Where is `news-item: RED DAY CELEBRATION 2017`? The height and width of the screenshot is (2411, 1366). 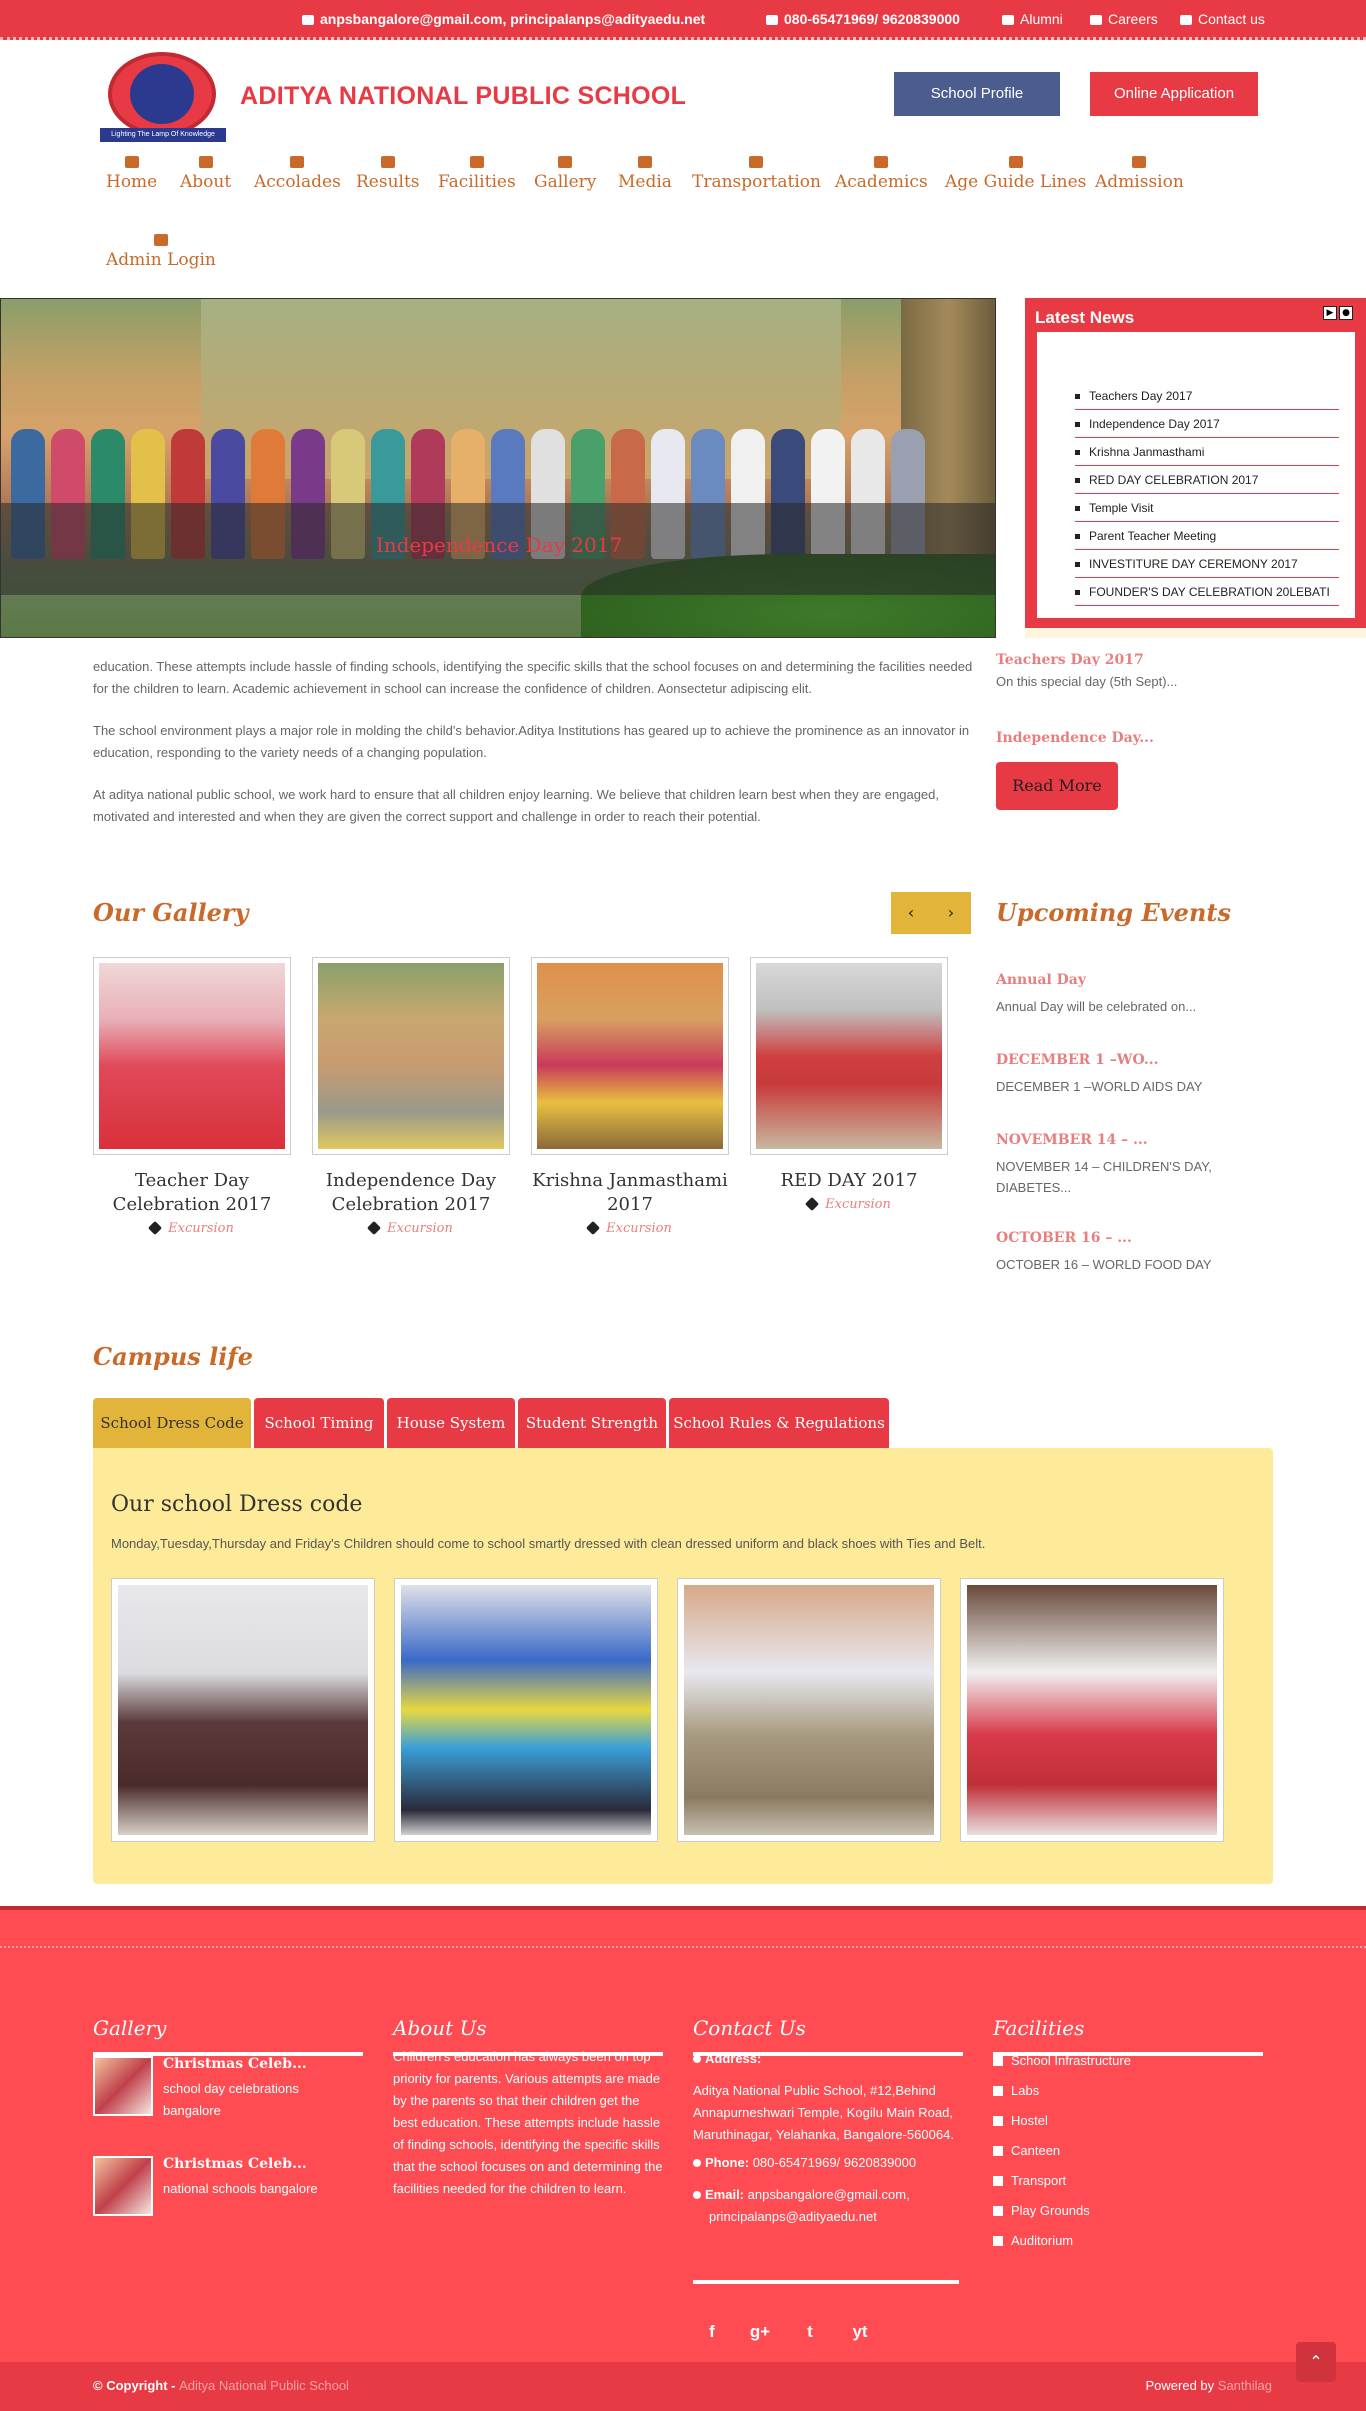
news-item: RED DAY CELEBRATION 2017 is located at coordinates (1207, 480).